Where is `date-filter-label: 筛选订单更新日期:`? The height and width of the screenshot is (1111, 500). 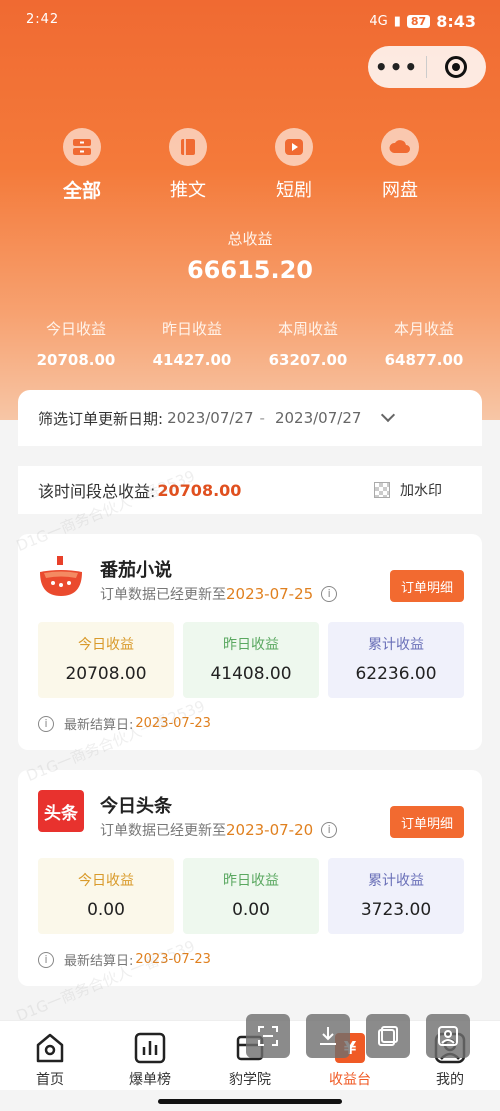 date-filter-label: 筛选订单更新日期: is located at coordinates (101, 418).